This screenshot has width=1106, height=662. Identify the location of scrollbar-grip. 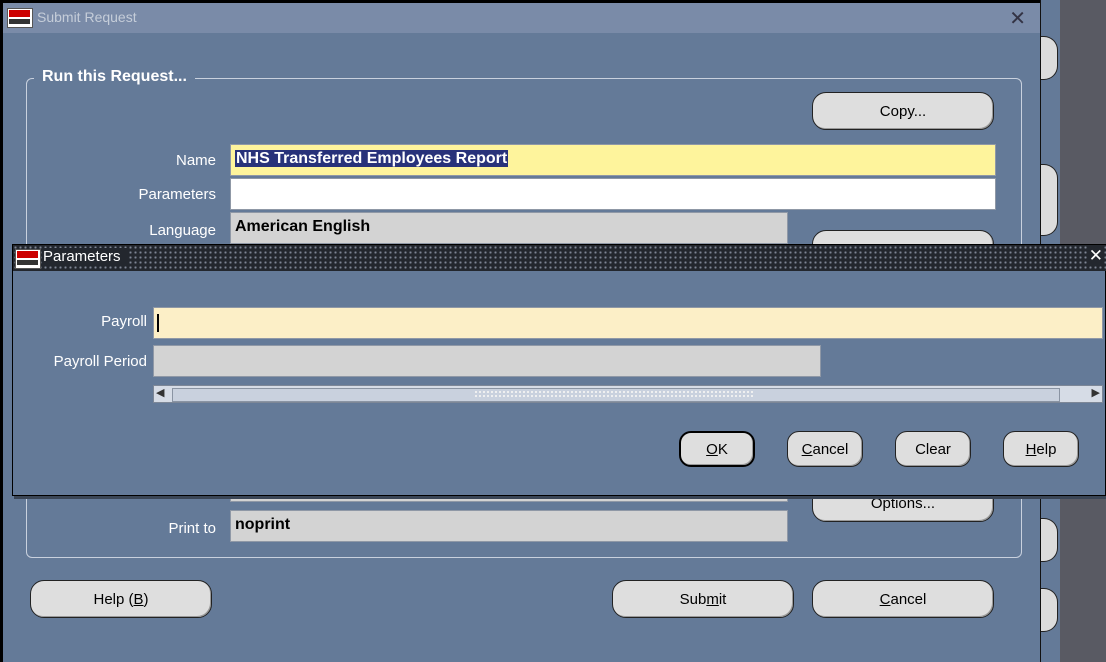
(614, 394).